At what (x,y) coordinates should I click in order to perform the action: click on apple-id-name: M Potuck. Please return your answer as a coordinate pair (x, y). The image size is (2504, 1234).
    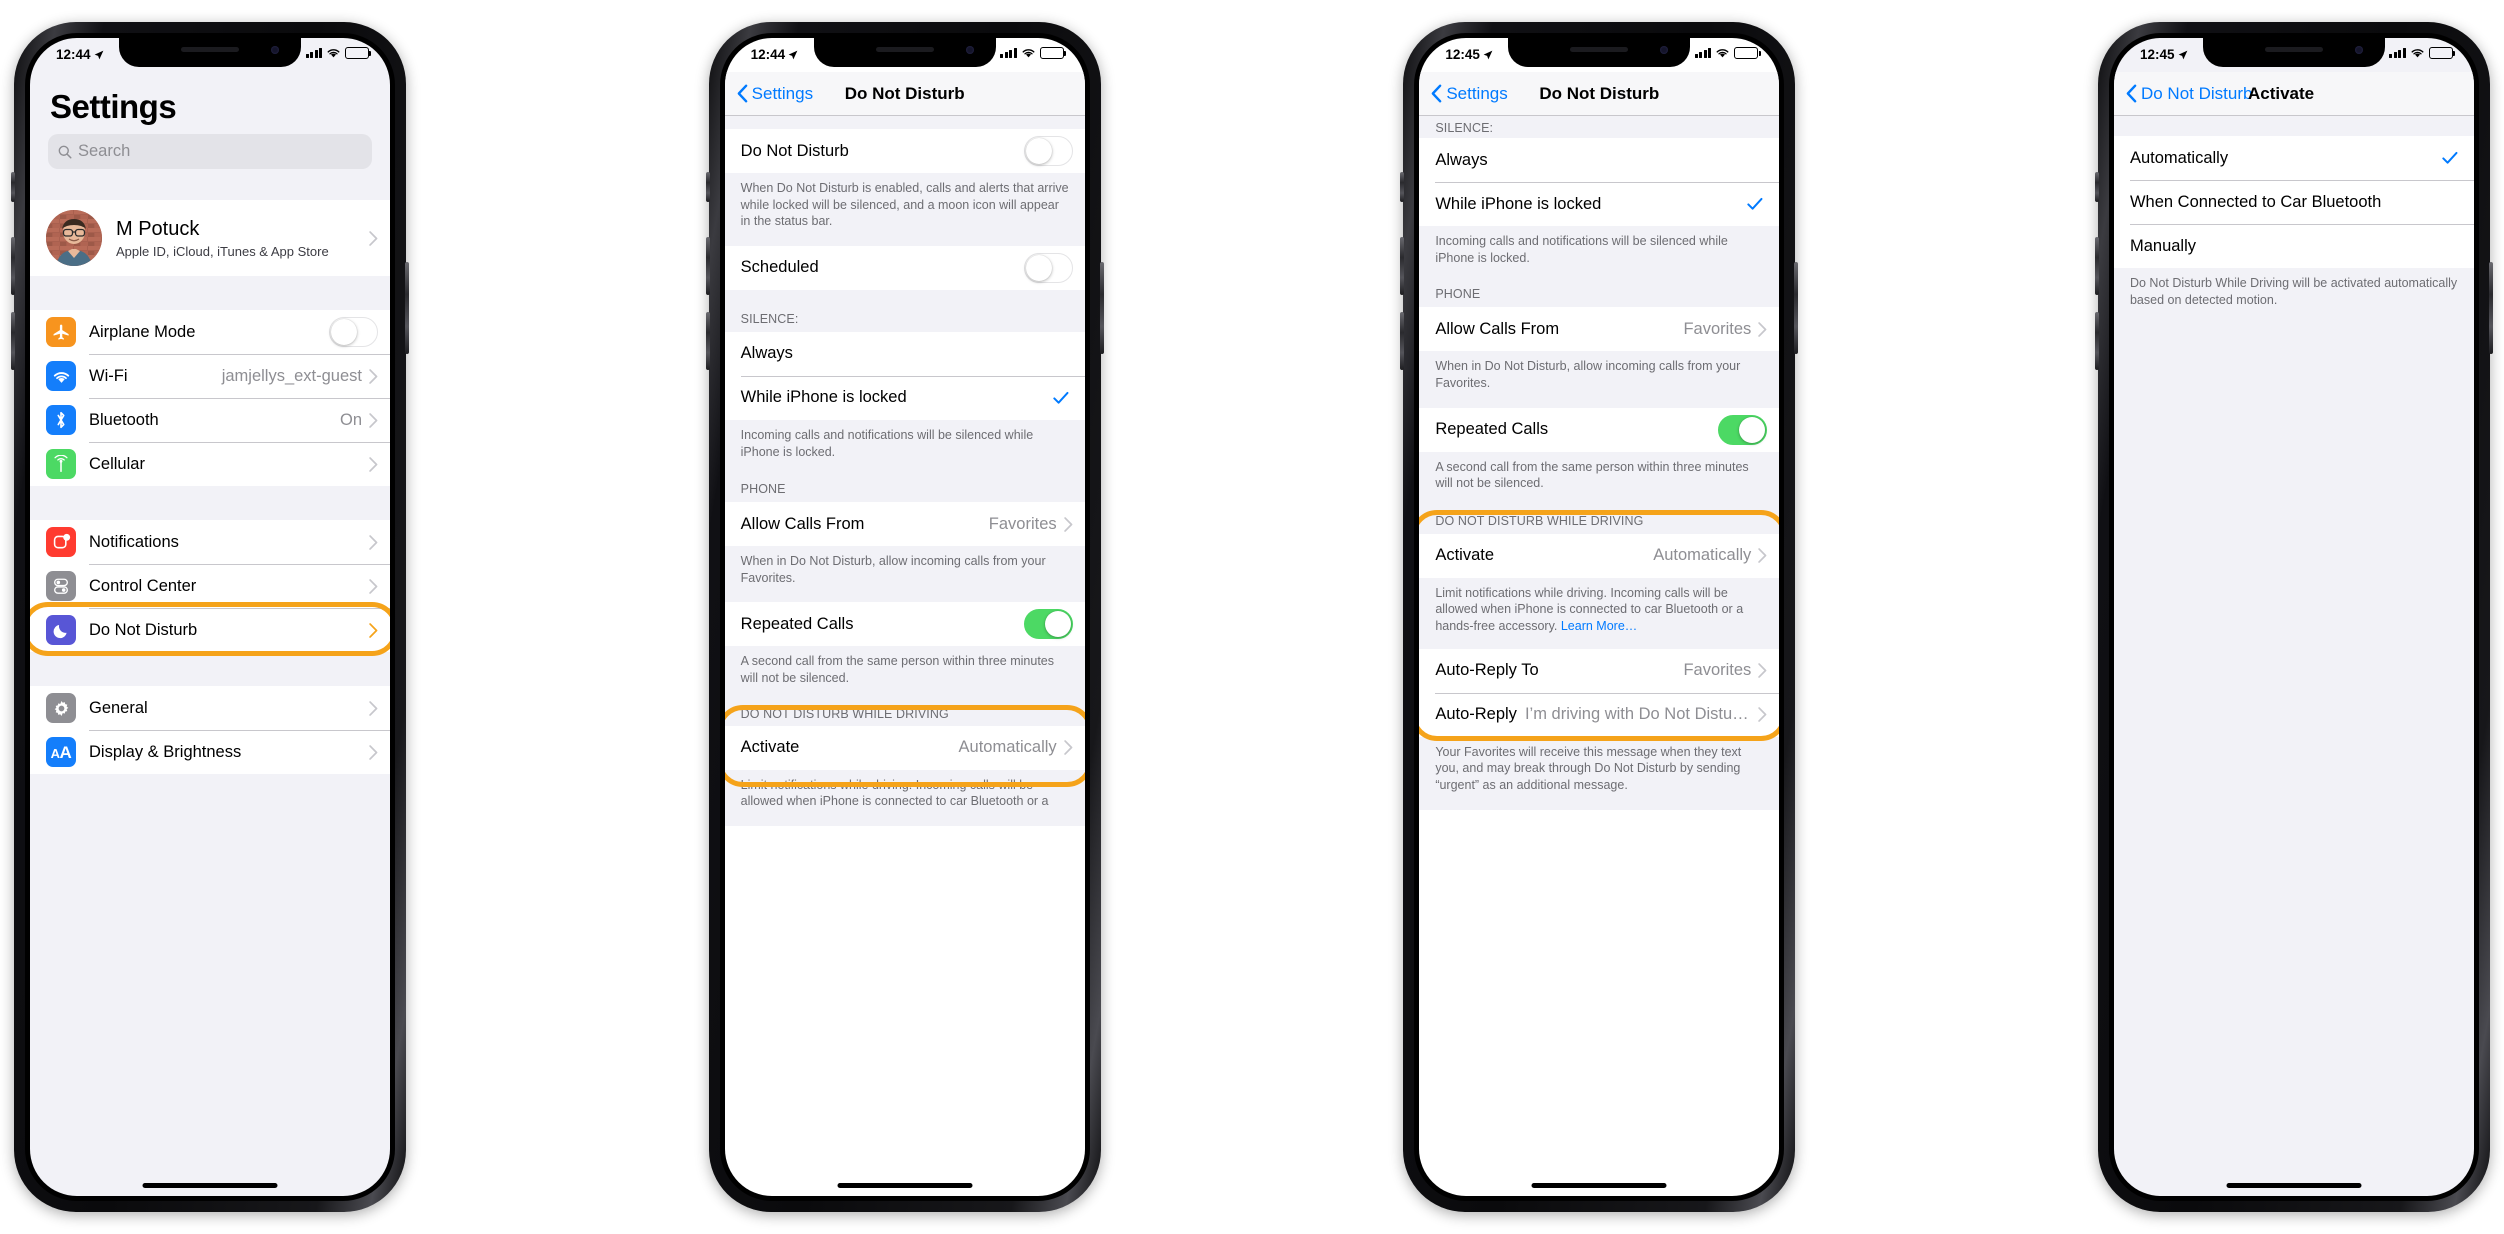
    Looking at the image, I should click on (158, 228).